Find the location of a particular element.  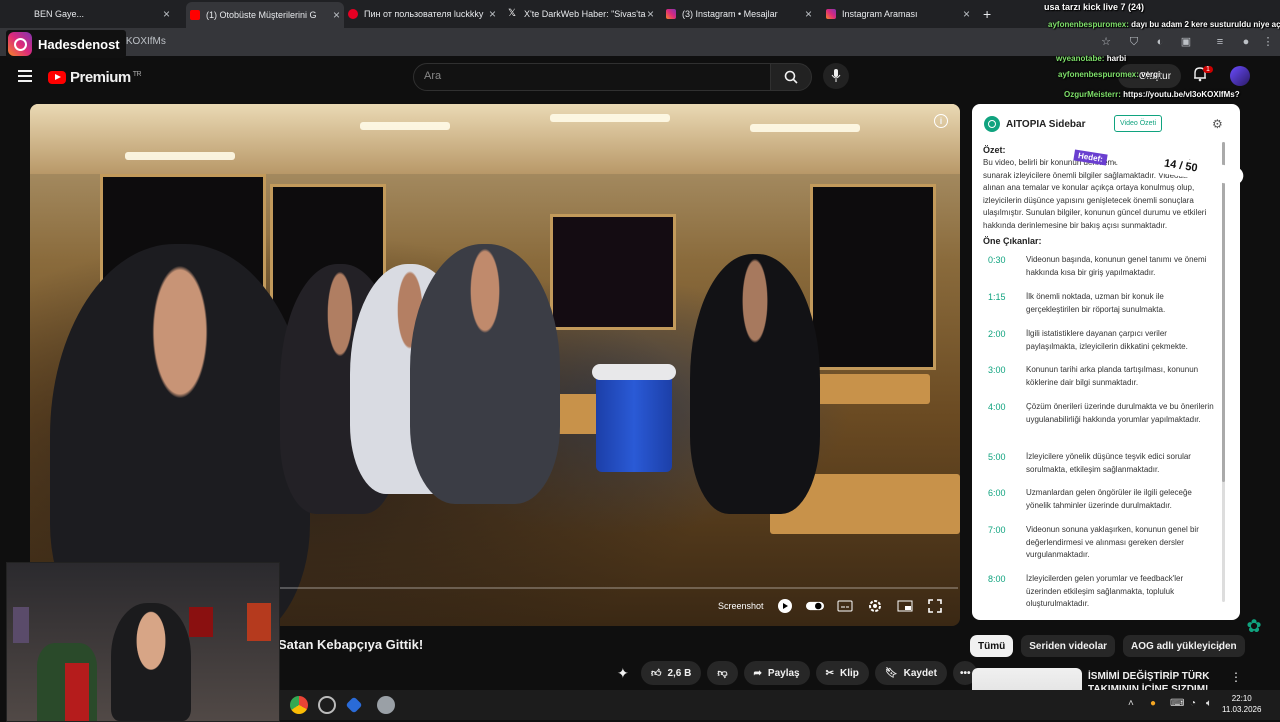

volume-icon: 🔈︎ is located at coordinates (1209, 703).